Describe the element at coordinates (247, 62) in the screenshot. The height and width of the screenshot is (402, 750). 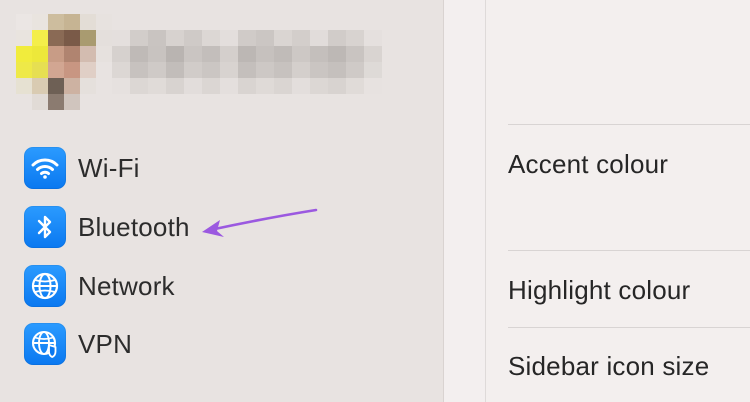
I see `user-name-redacted` at that location.